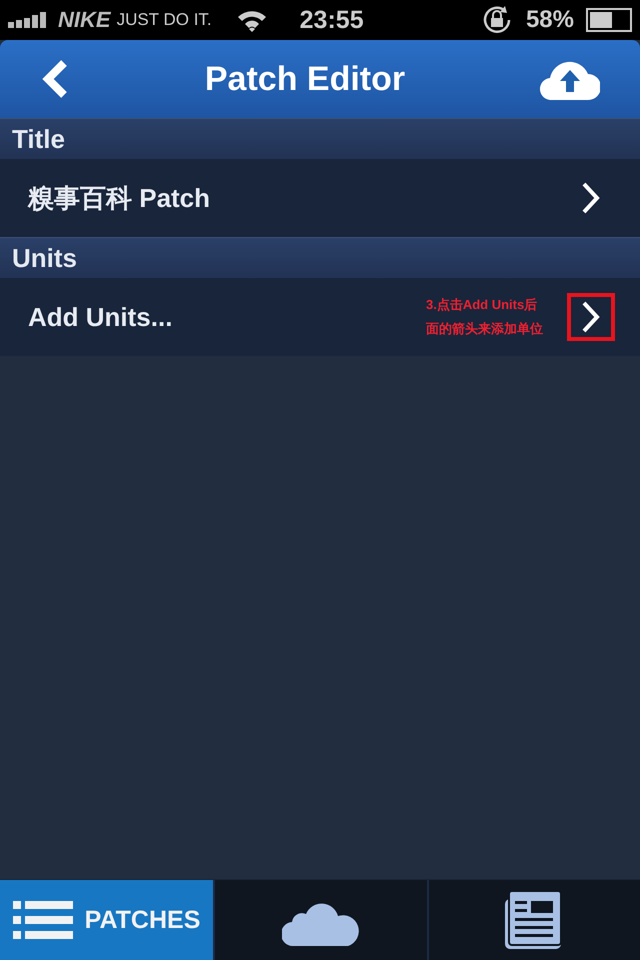 The width and height of the screenshot is (640, 960). I want to click on disclosure-button, so click(591, 317).